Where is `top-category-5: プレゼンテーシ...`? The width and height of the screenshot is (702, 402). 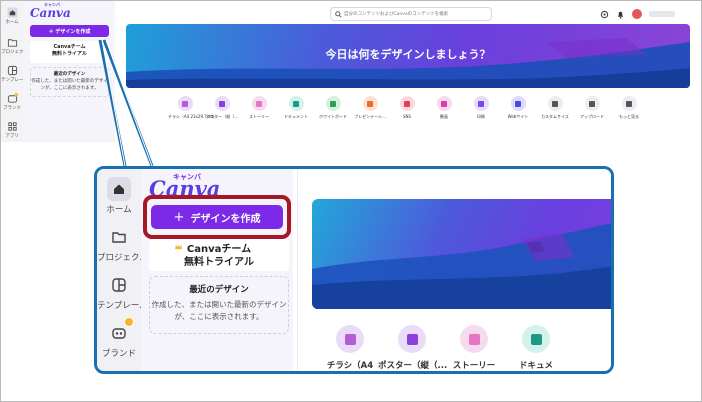
top-category-5: プレゼンテーシ... is located at coordinates (370, 107).